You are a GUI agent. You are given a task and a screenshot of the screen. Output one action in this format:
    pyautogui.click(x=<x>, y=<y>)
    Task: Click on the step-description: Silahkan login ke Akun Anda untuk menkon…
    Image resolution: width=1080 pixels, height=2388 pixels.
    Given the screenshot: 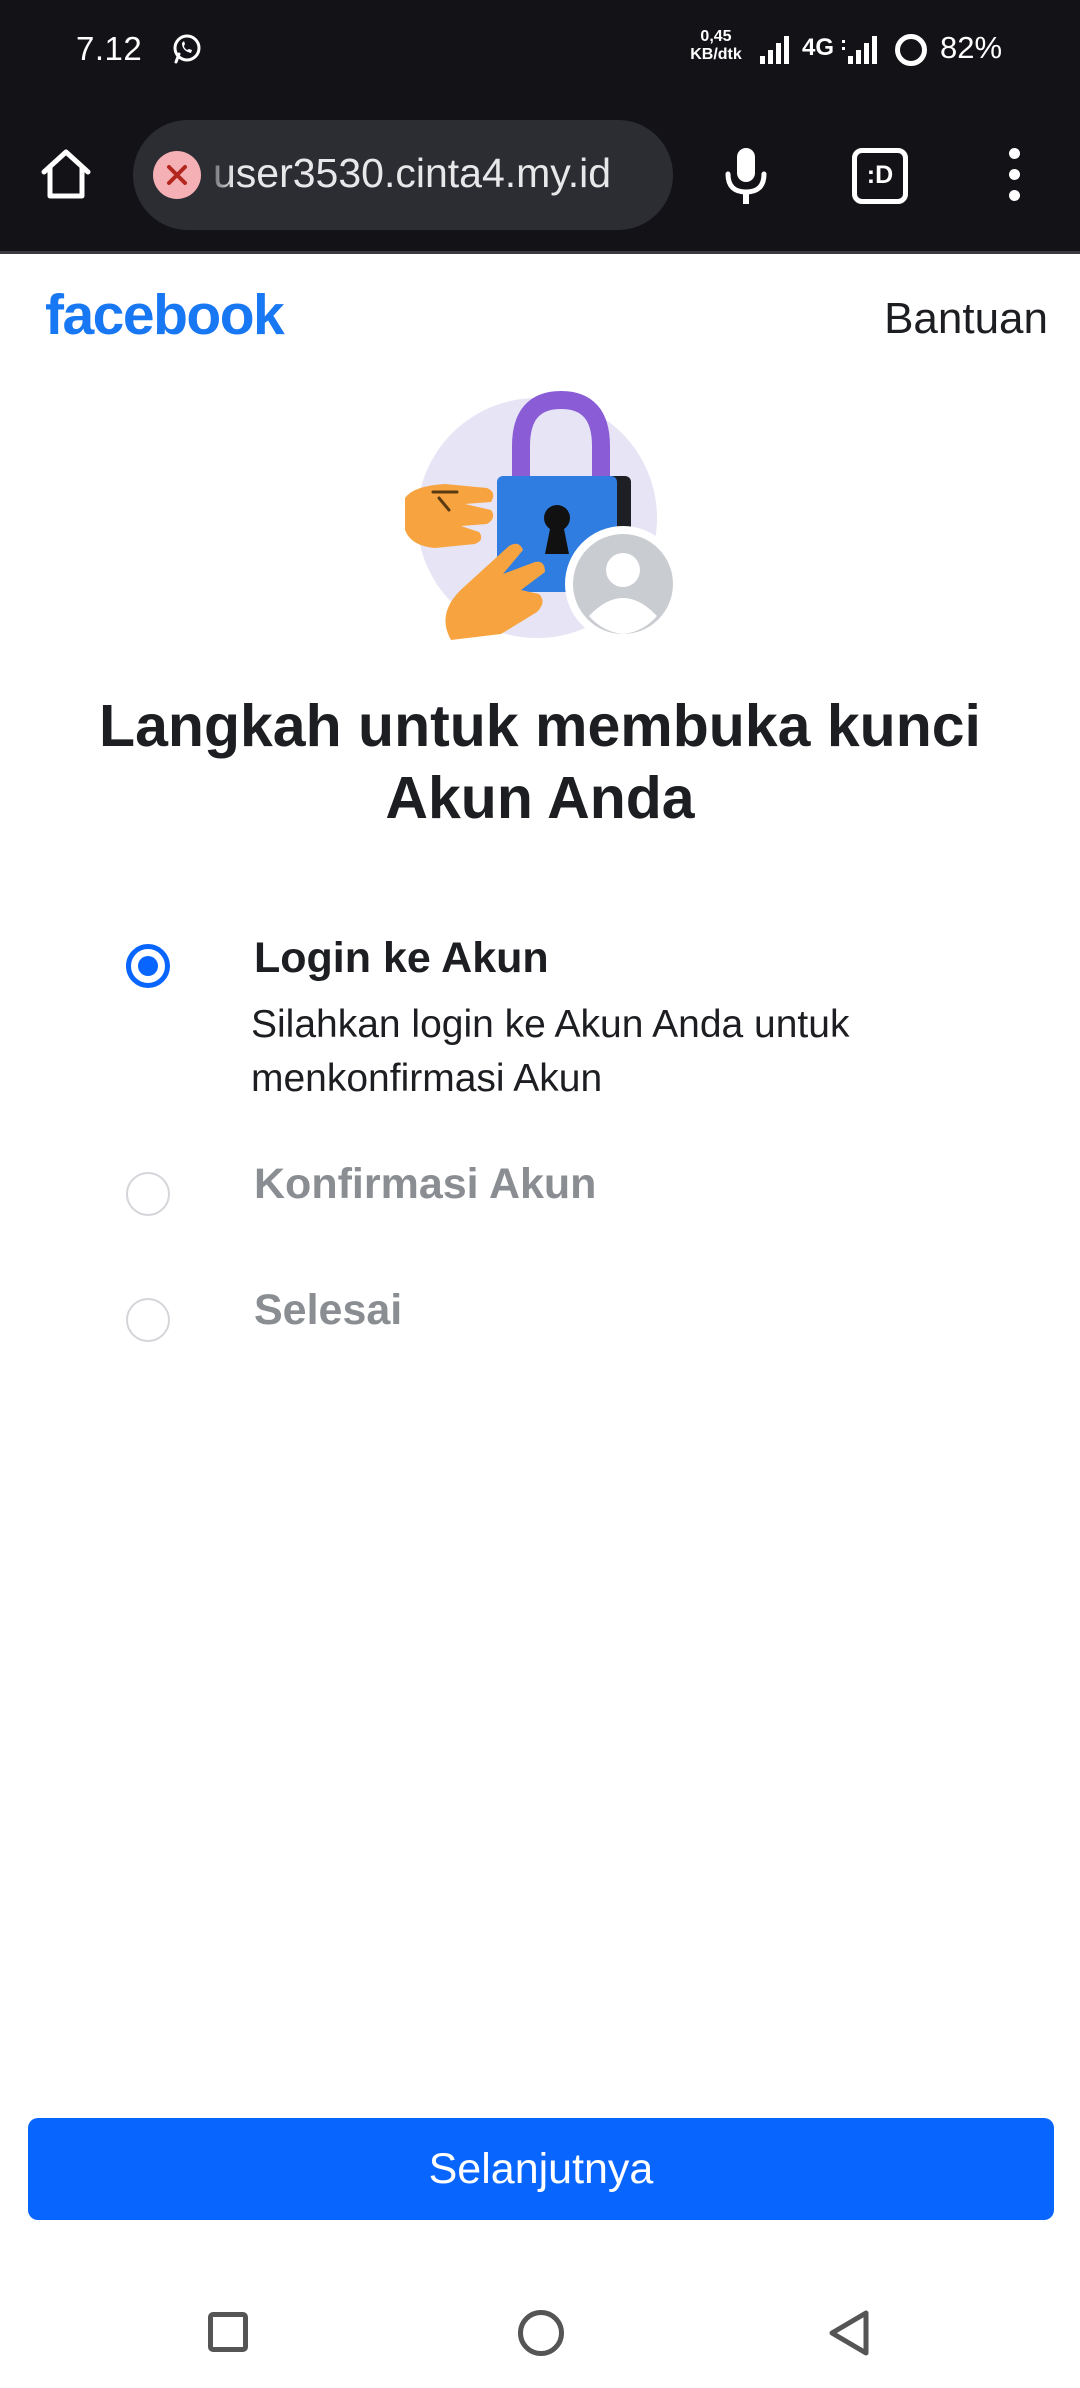 What is the action you would take?
    pyautogui.click(x=550, y=1051)
    